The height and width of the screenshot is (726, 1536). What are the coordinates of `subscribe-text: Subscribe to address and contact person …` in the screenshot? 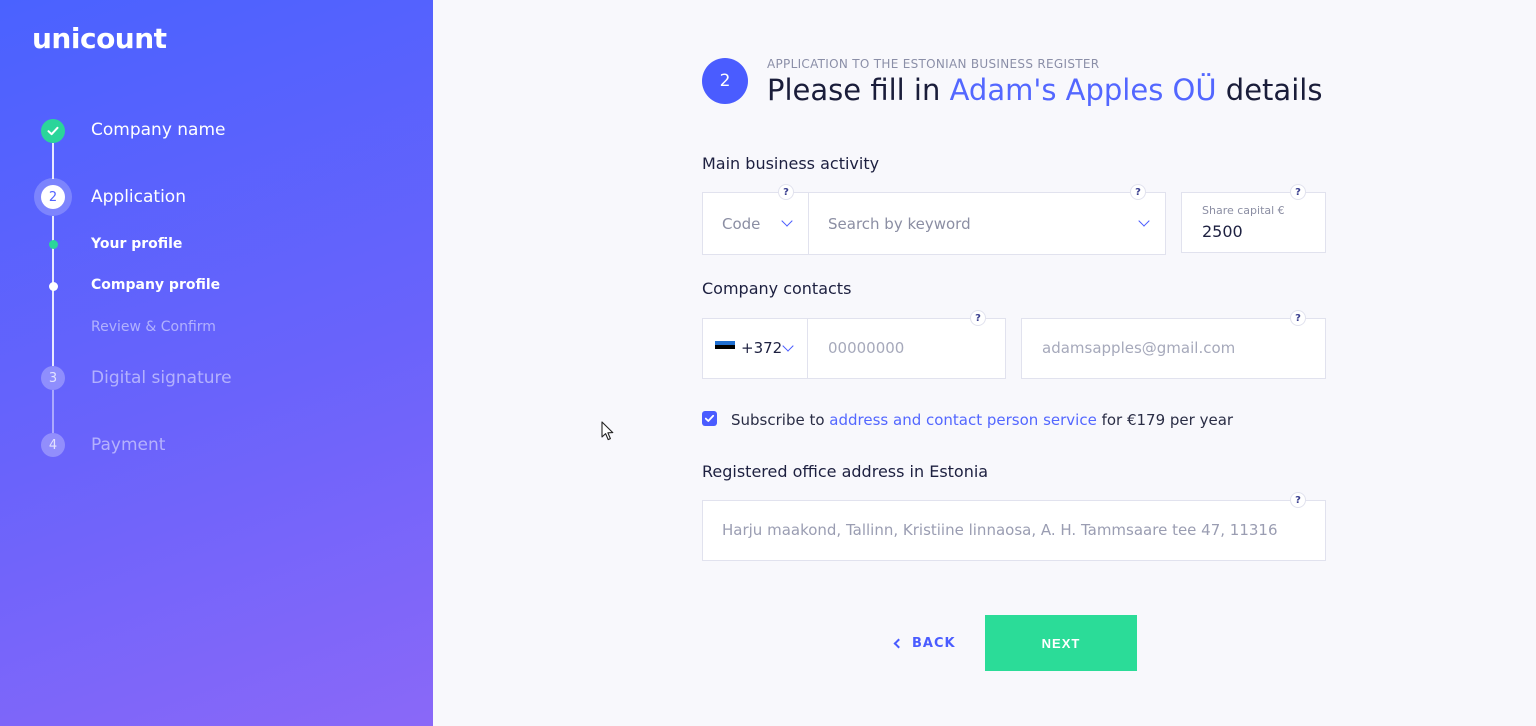 It's located at (982, 420).